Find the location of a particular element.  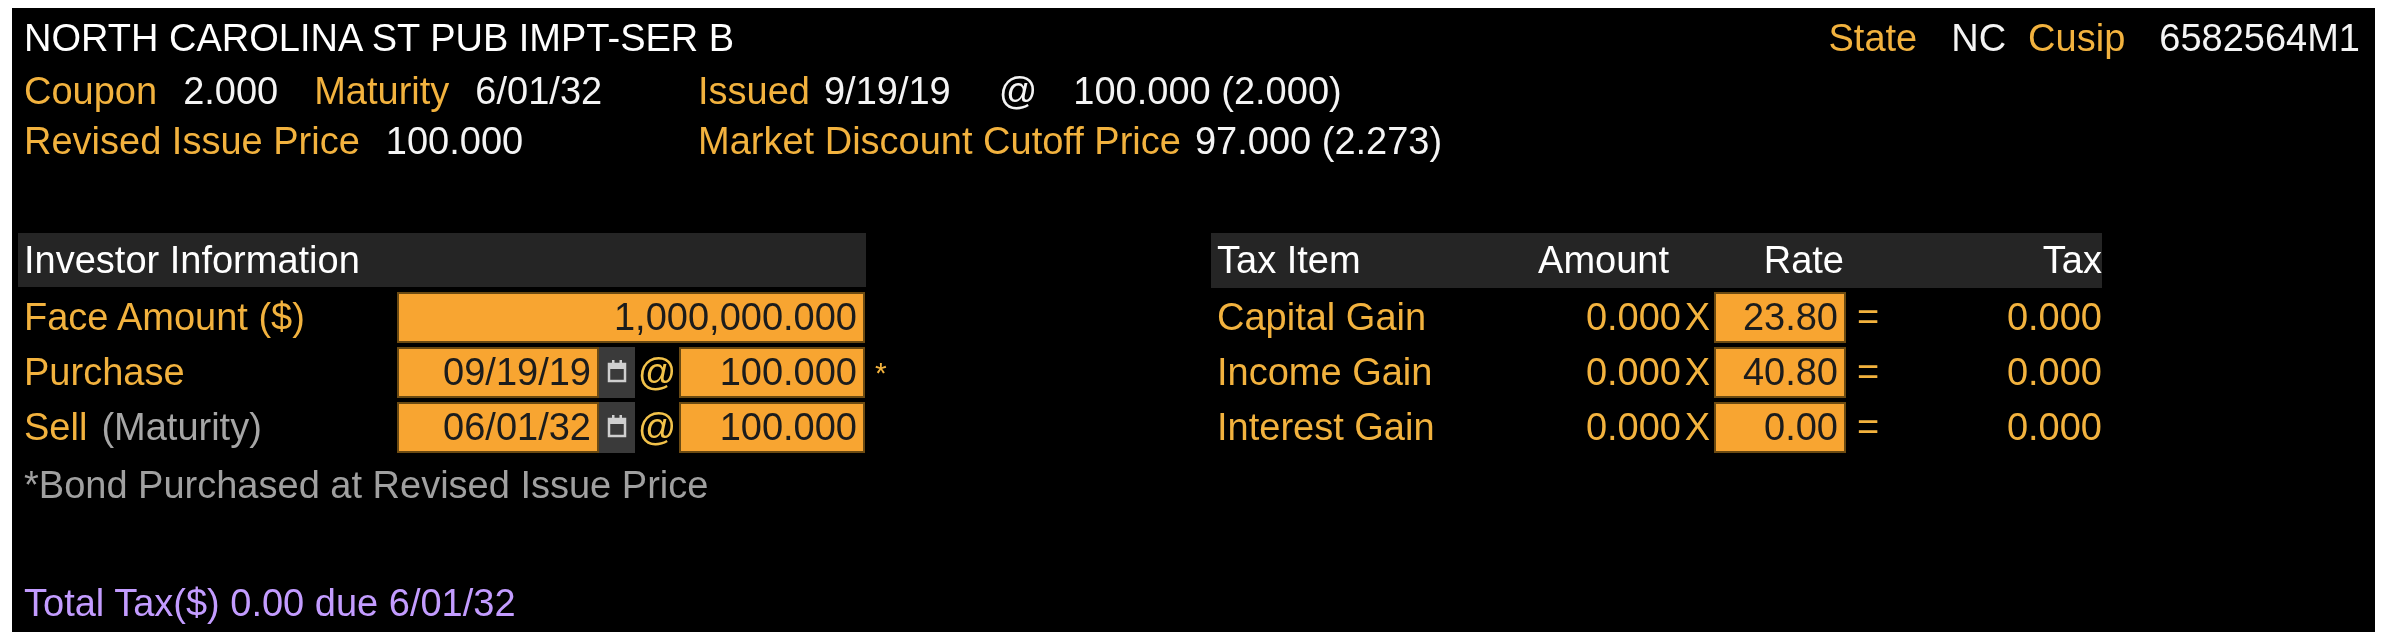

term-value: 100.000 is located at coordinates (454, 141).